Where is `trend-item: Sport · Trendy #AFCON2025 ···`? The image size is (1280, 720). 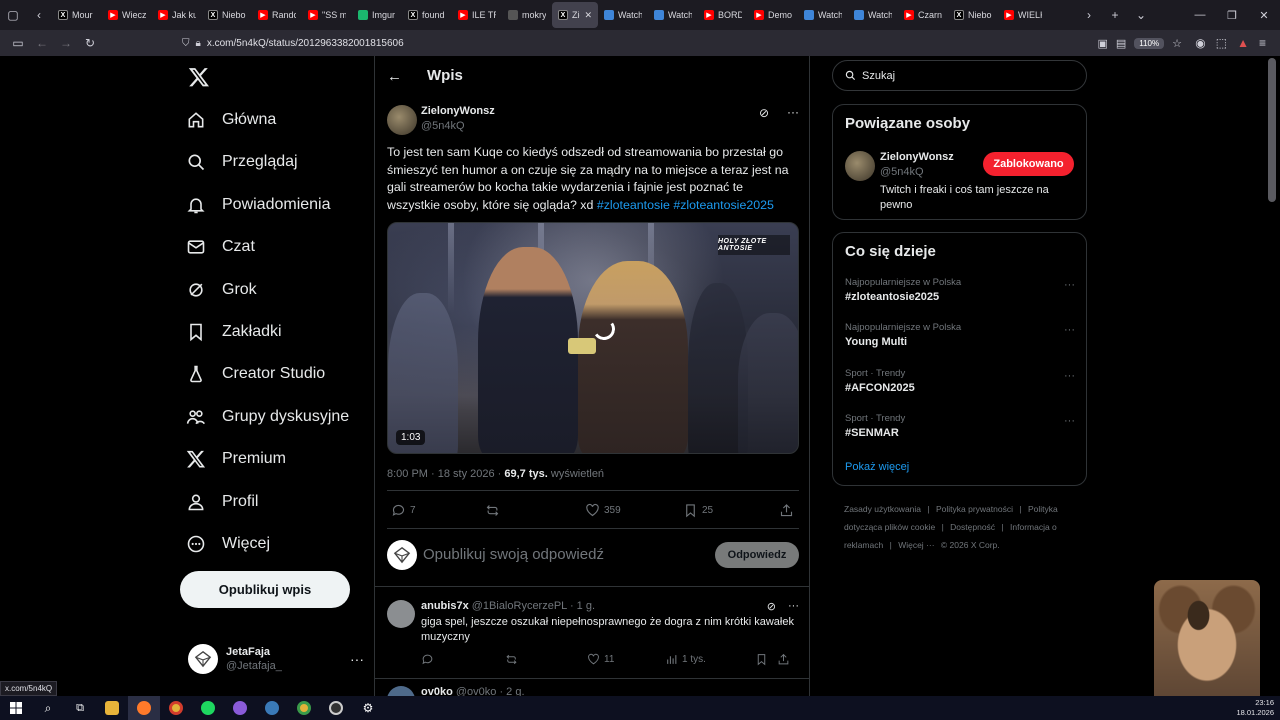 trend-item: Sport · Trendy #AFCON2025 ··· is located at coordinates (960, 381).